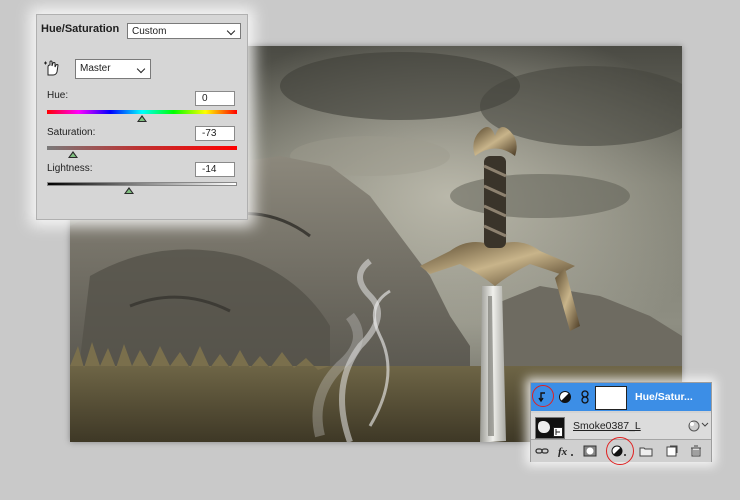  Describe the element at coordinates (565, 397) in the screenshot. I see `adjustment-layer-icon` at that location.